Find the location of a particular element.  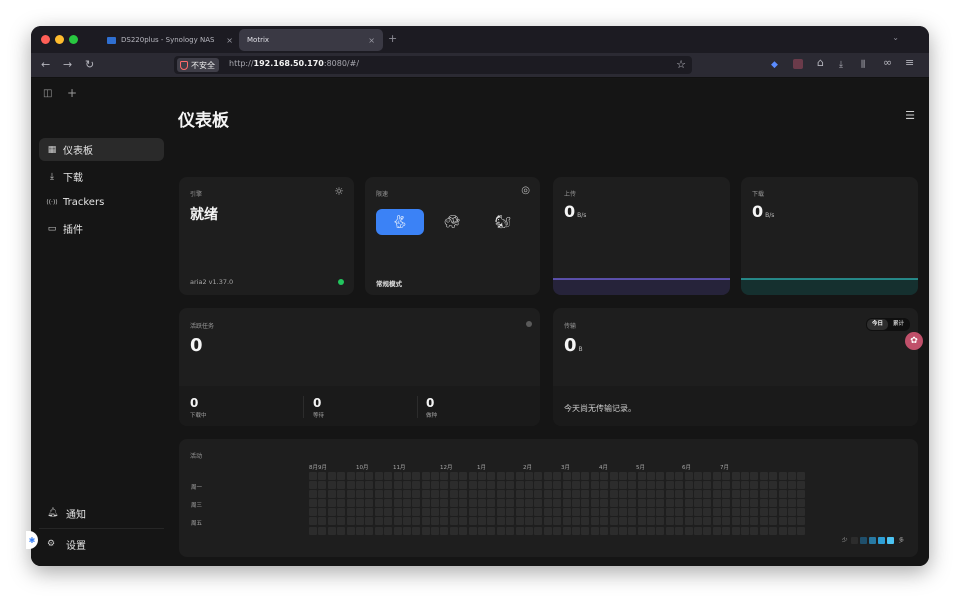

download-icon: ⤓ is located at coordinates (841, 65).